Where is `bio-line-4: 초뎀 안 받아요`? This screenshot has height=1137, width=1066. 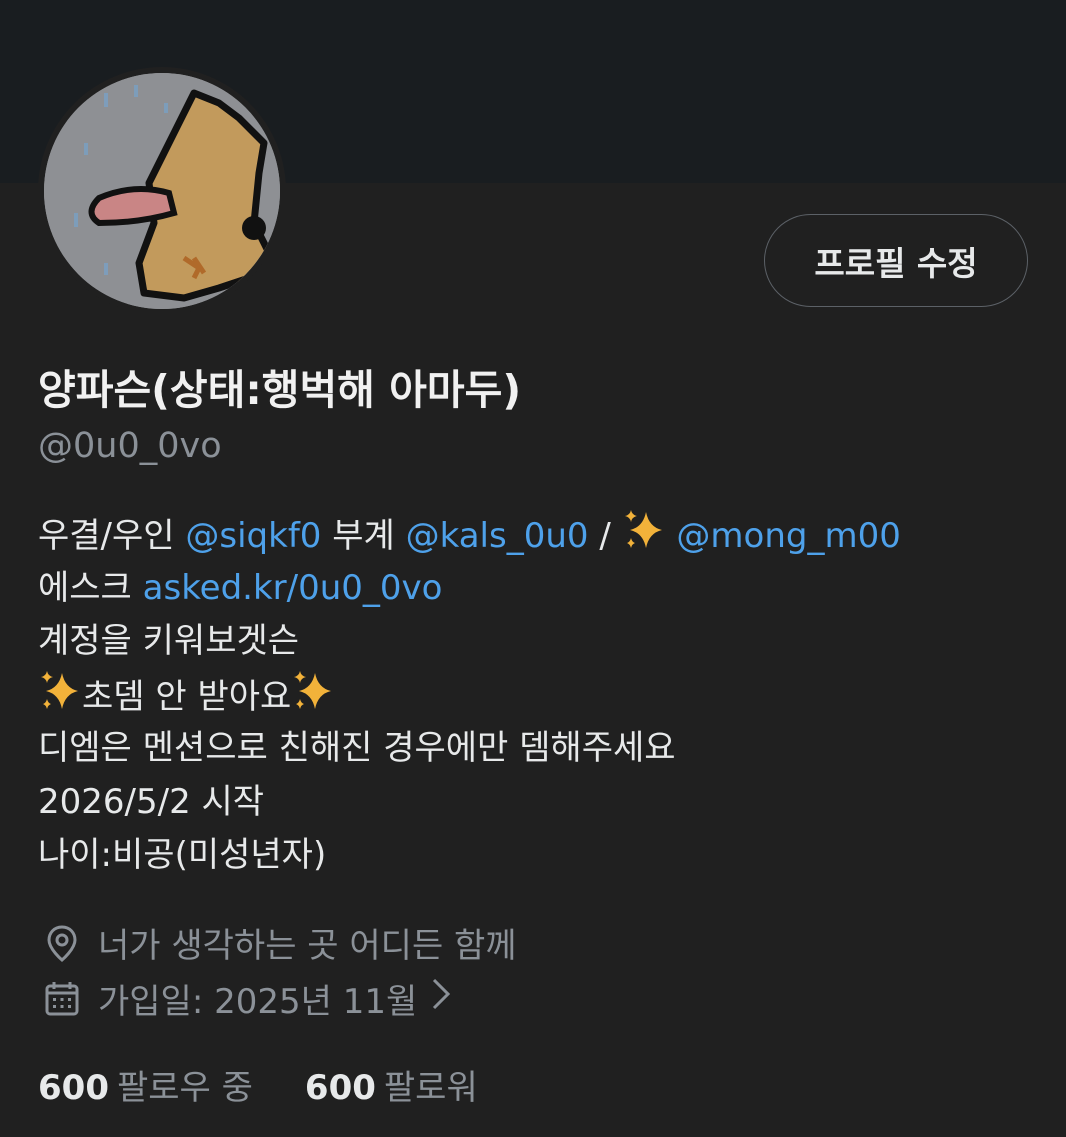 bio-line-4: 초뎀 안 받아요 is located at coordinates (543, 696).